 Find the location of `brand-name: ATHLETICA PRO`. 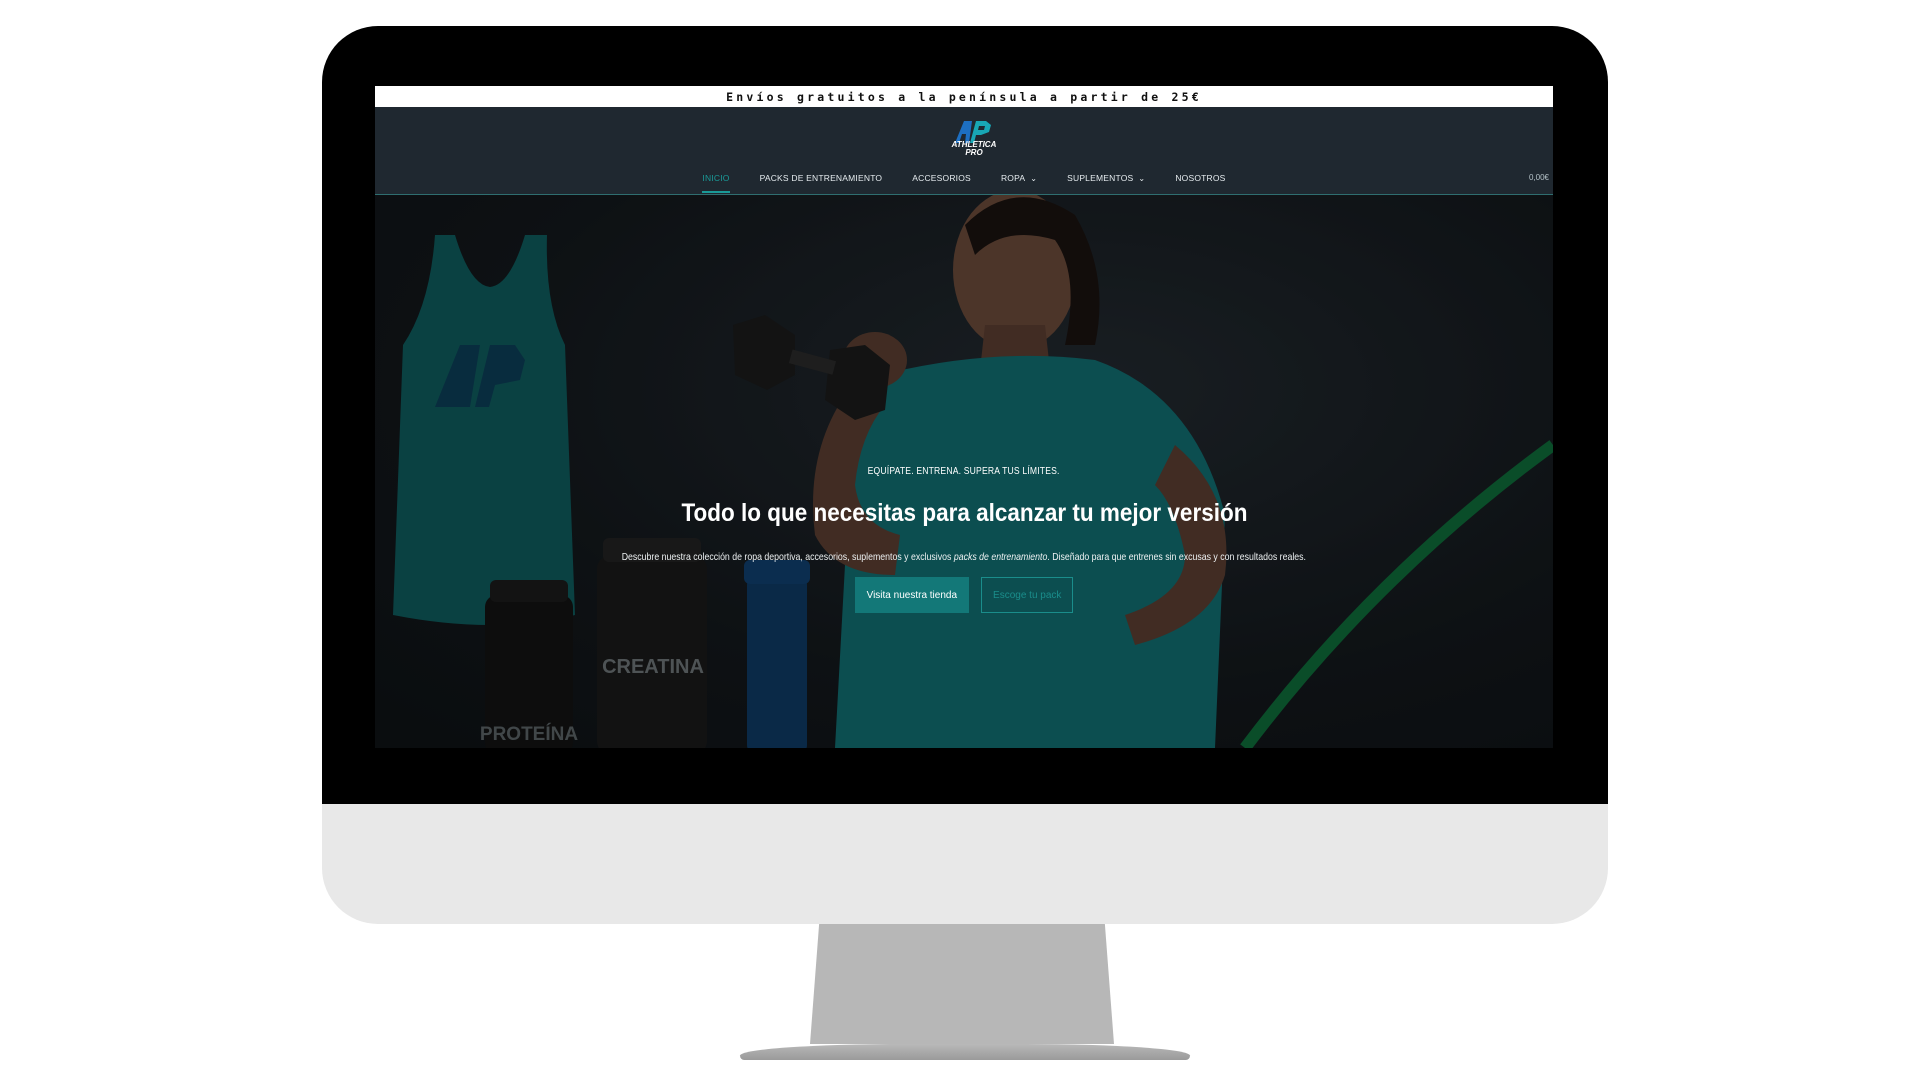

brand-name: ATHLETICA PRO is located at coordinates (974, 149).